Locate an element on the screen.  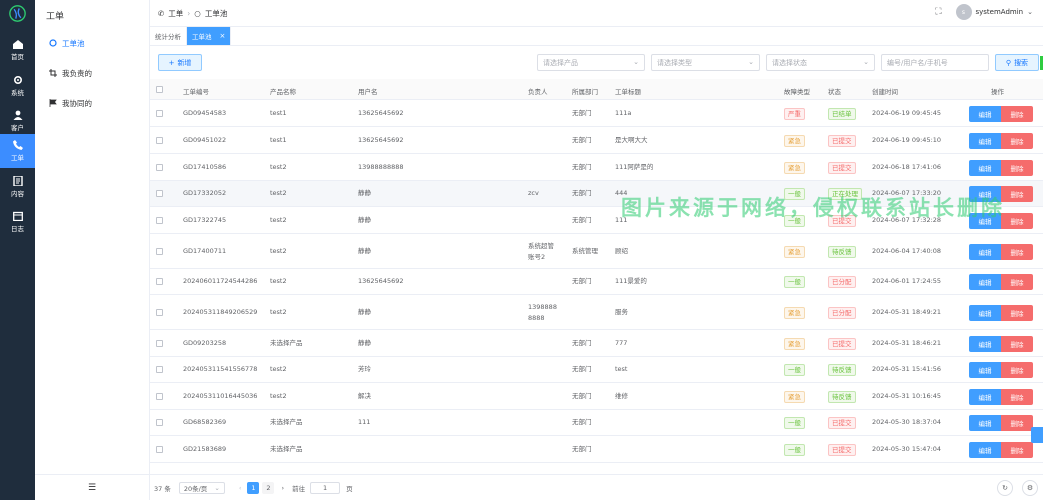
user-name: systemAdmin is located at coordinates (1000, 12).